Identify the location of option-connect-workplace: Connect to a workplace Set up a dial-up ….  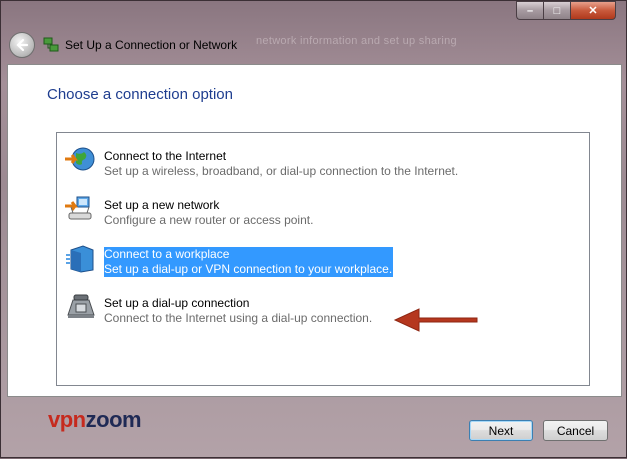
(323, 259).